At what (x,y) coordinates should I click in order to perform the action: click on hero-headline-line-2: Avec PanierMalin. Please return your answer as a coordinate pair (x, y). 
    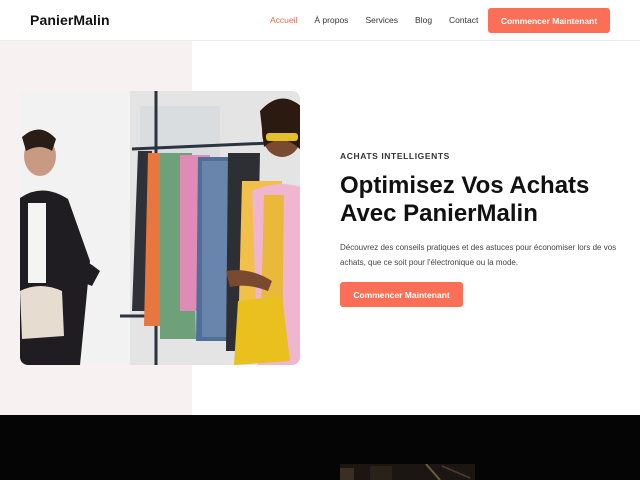
    Looking at the image, I should click on (439, 213).